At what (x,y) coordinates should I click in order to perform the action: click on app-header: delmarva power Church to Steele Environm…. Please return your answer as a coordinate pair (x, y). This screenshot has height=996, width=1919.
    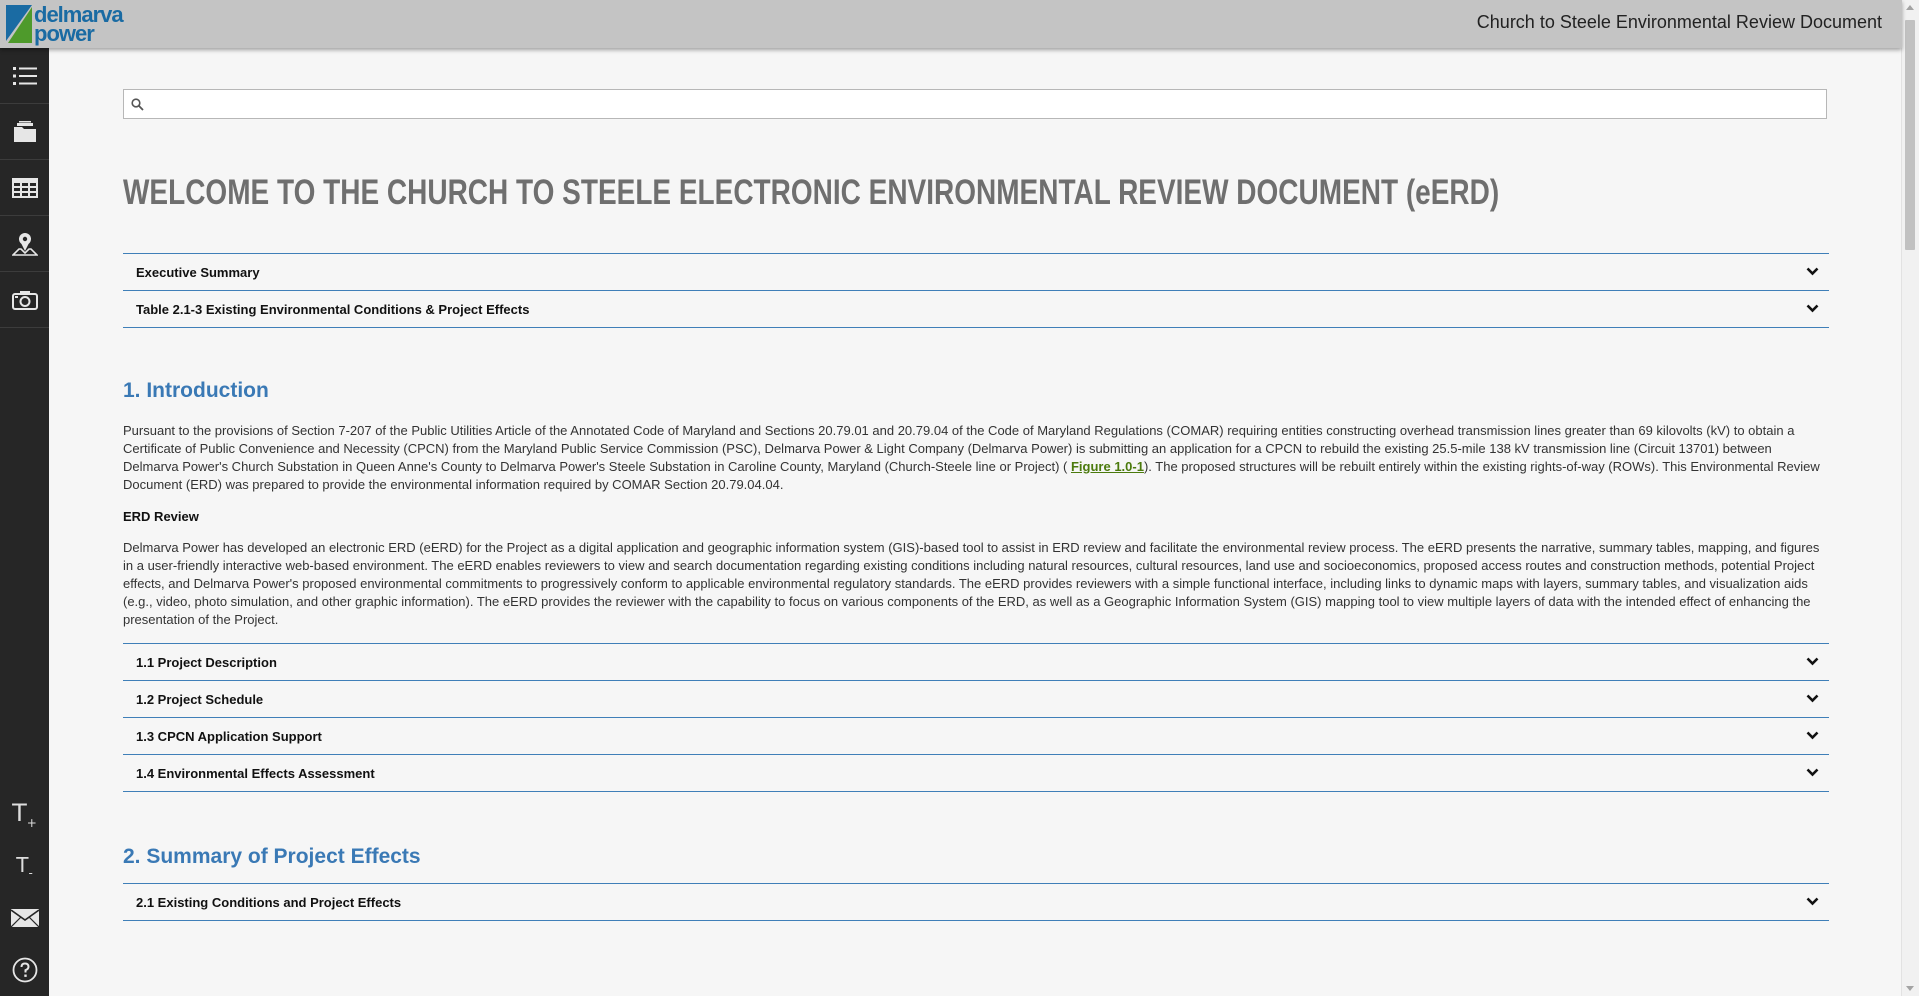
    Looking at the image, I should click on (951, 24).